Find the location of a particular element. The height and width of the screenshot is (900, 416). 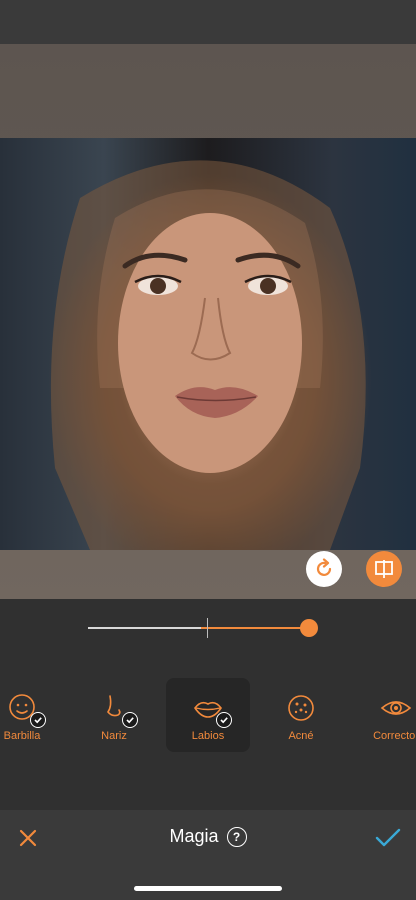

tool-label: Nariz is located at coordinates (114, 736).